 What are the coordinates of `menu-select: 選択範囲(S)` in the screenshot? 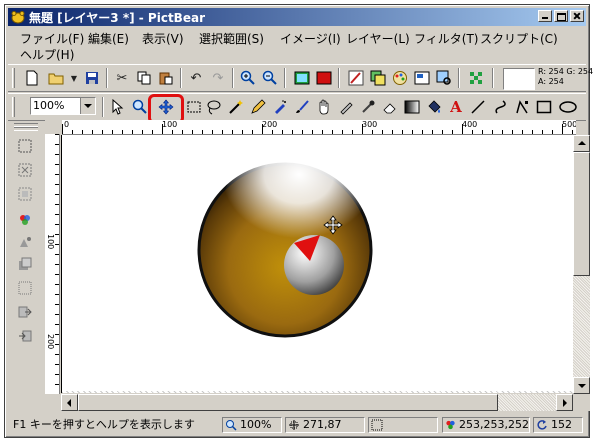 It's located at (231, 38).